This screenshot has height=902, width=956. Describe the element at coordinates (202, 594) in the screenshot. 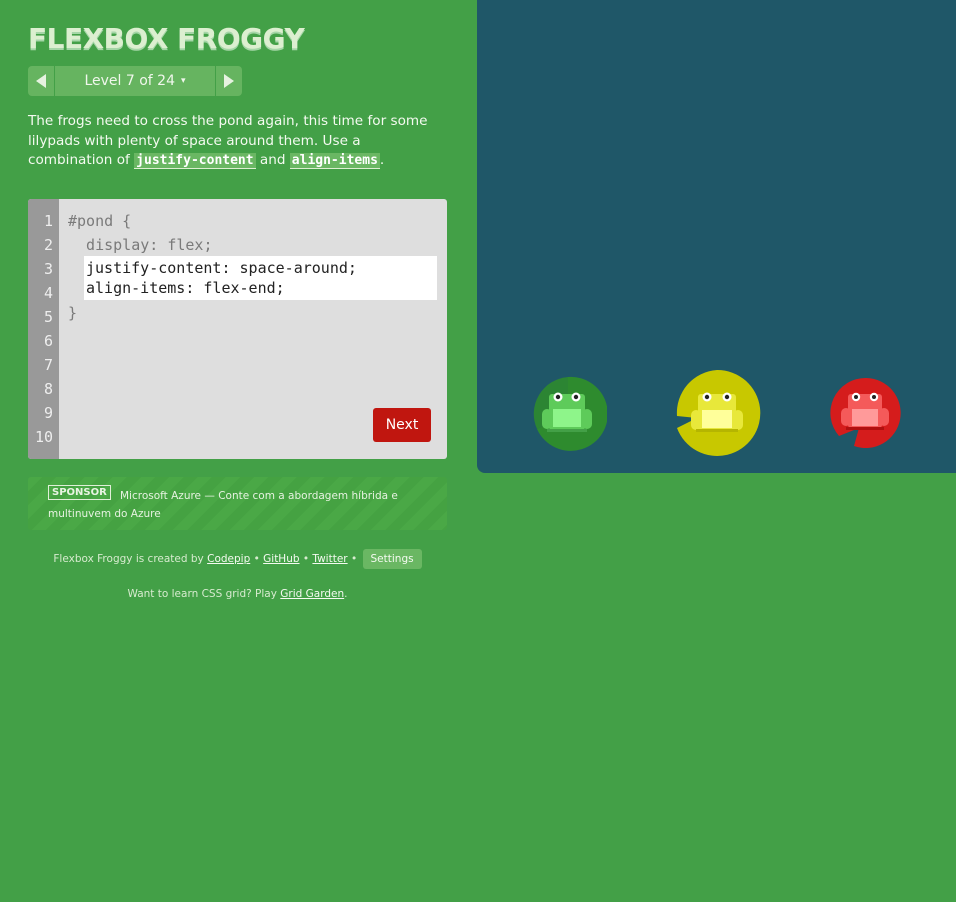

I see `learn-grid-text: Want to learn CSS grid? Play` at that location.